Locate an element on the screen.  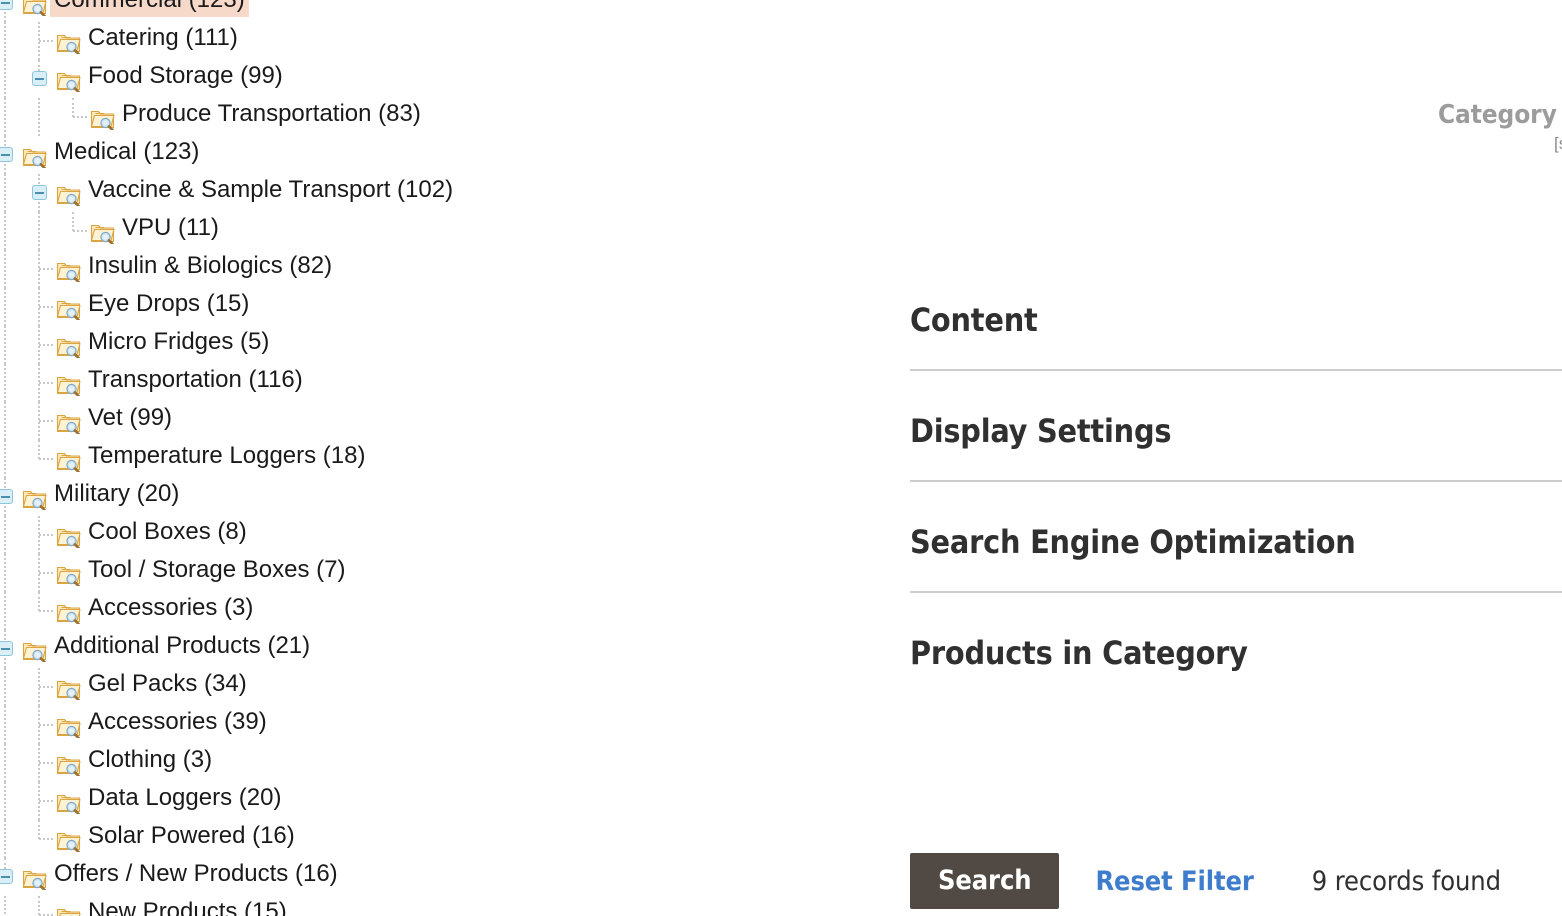
tree-row: Food Storage (99) is located at coordinates (440, 79).